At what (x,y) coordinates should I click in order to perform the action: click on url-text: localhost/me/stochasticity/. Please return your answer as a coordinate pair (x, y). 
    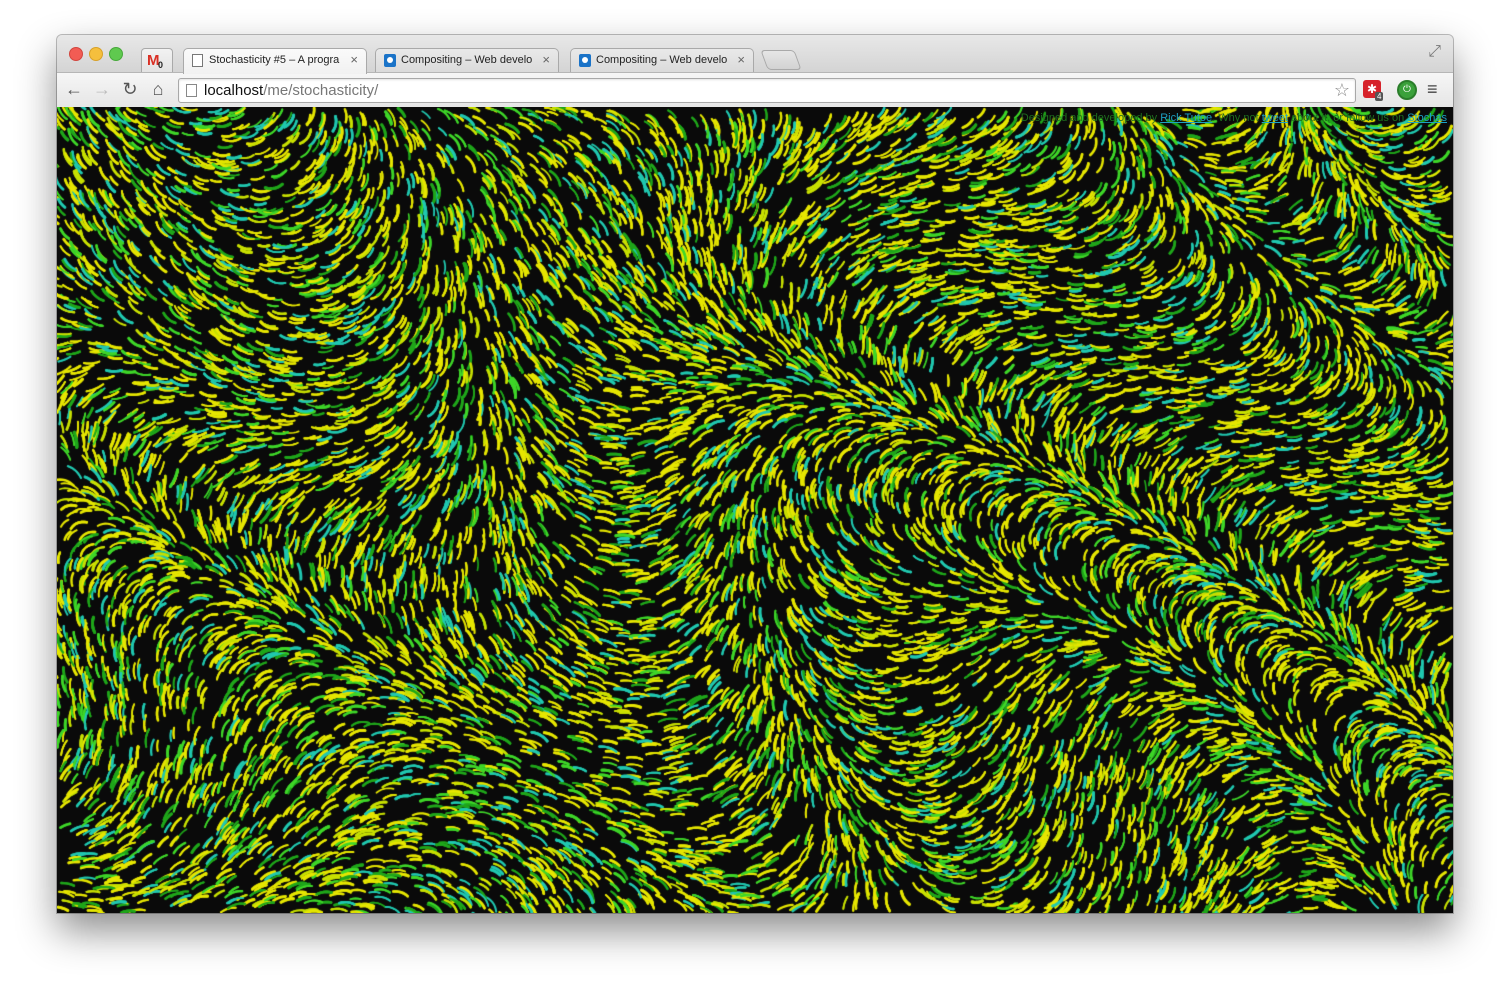
    Looking at the image, I should click on (291, 90).